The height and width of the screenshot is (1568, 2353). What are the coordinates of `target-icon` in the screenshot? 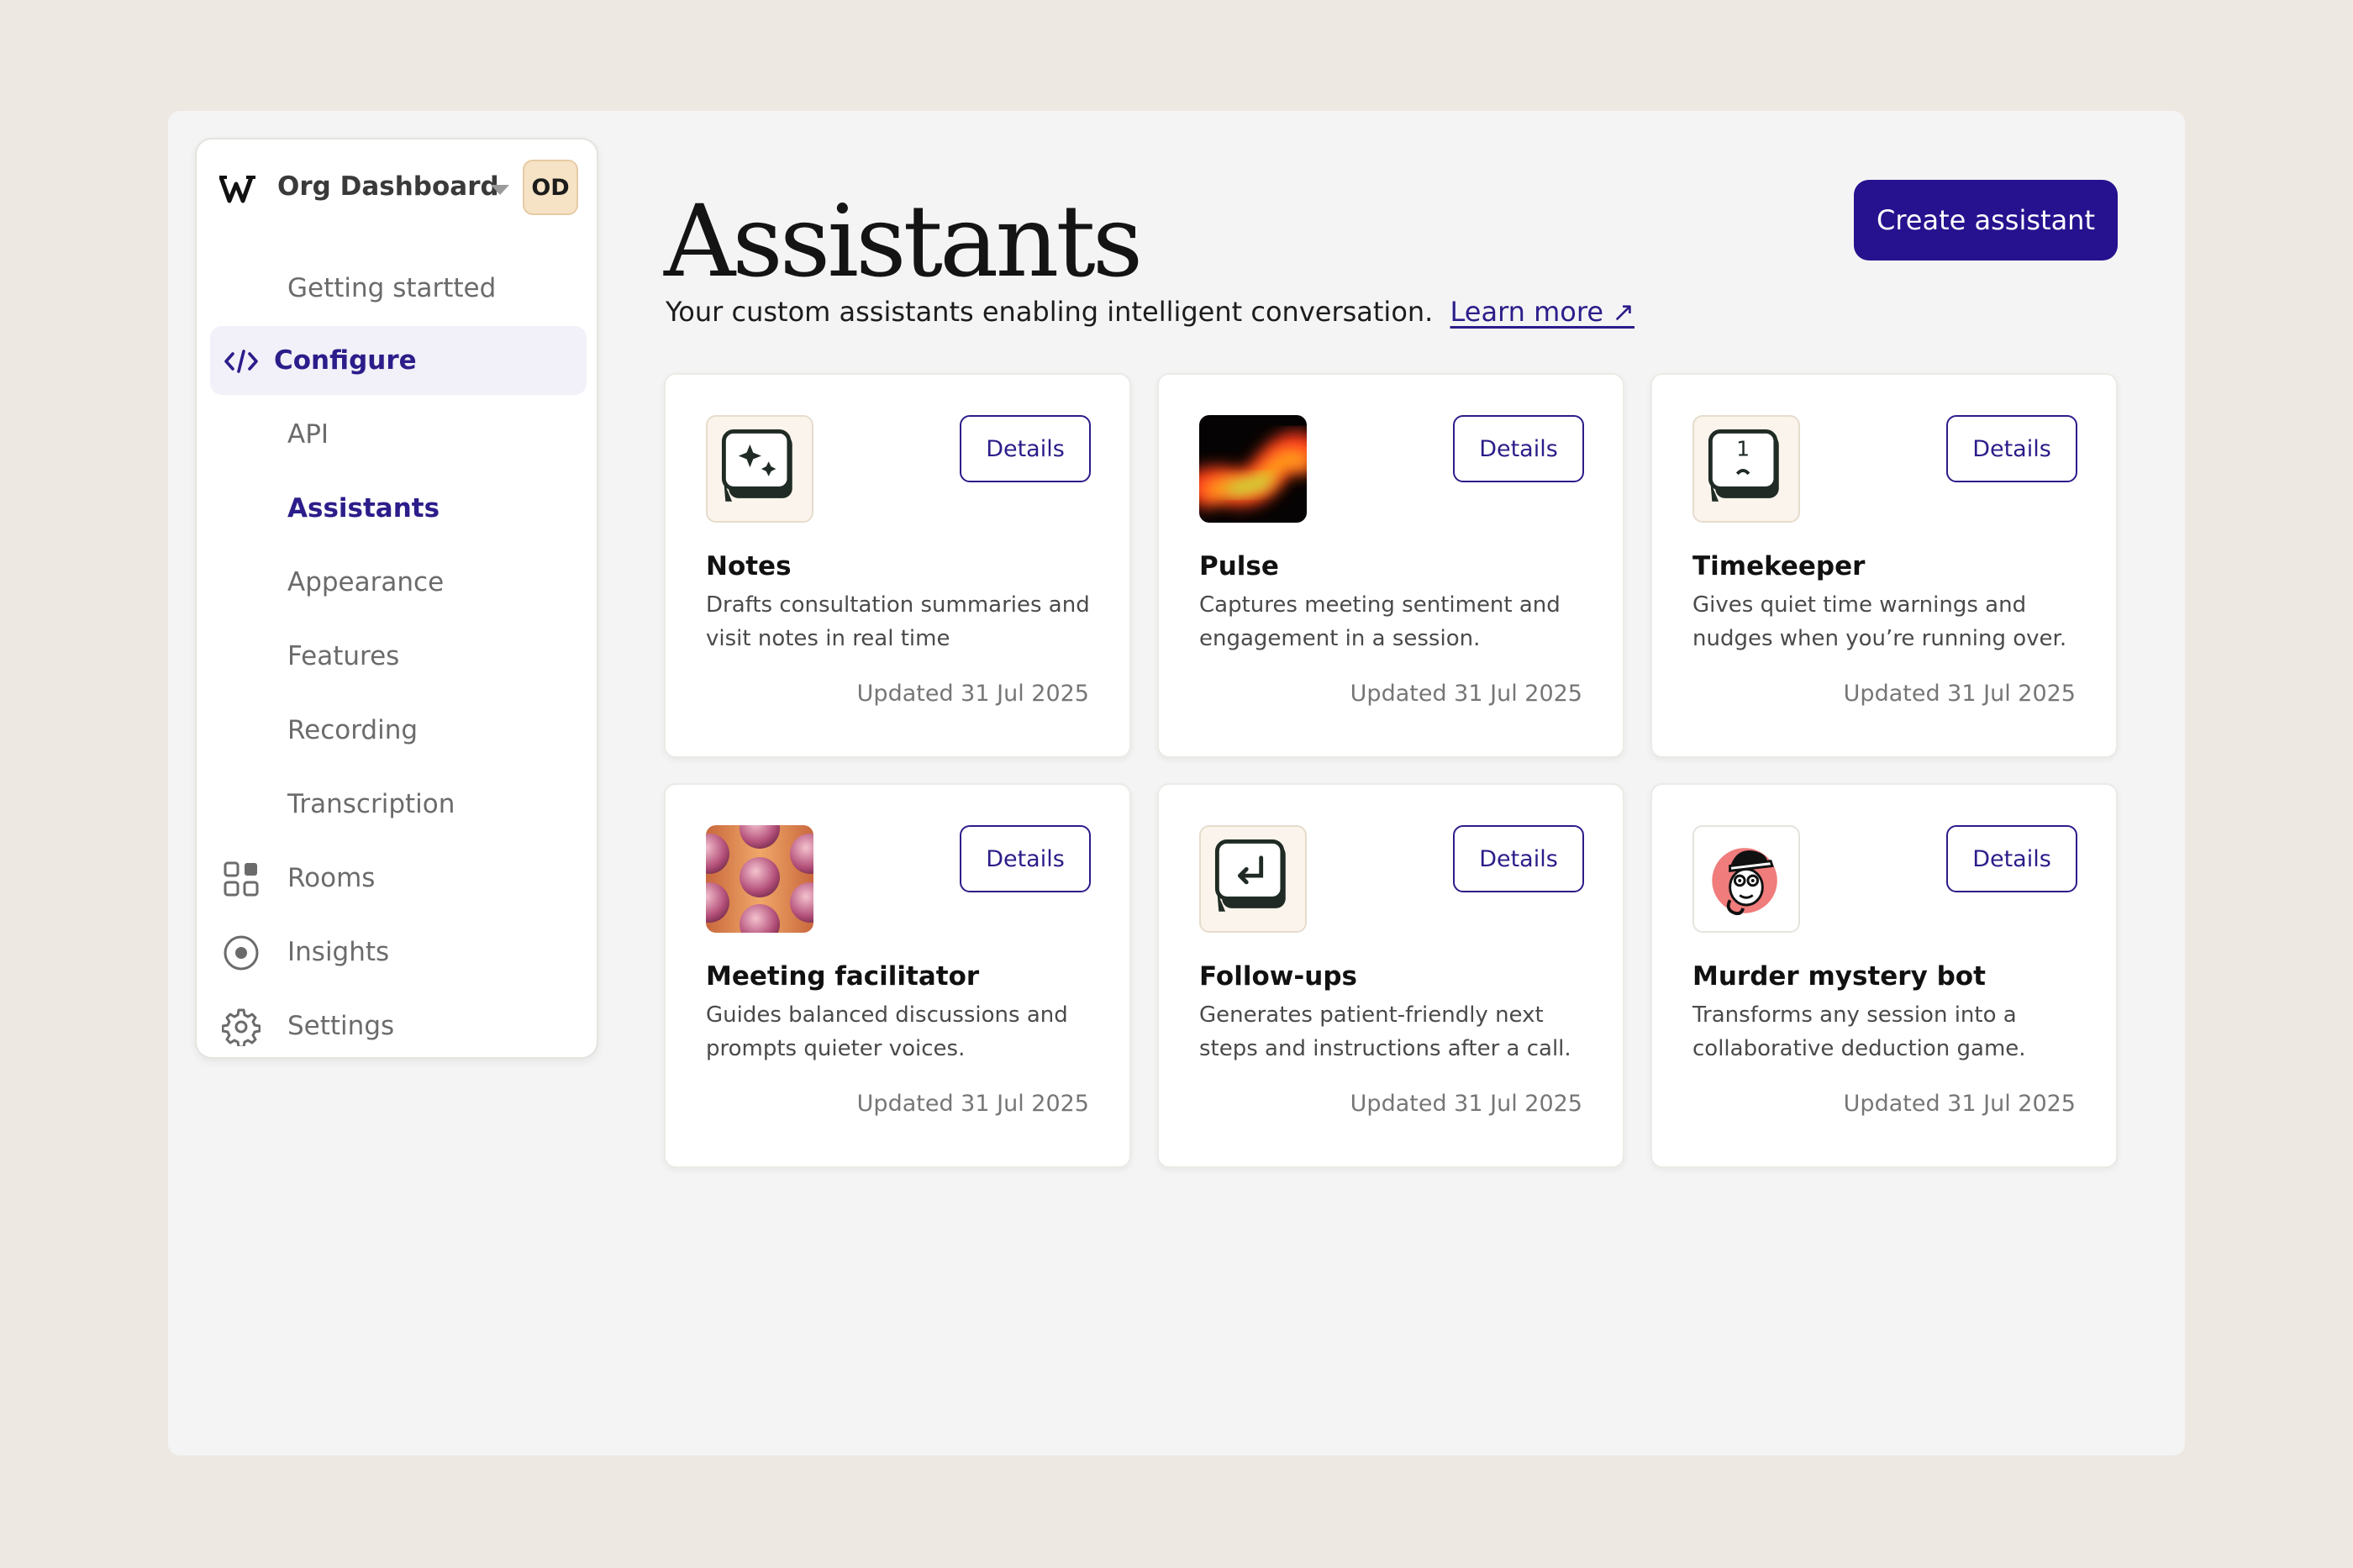 It's located at (241, 953).